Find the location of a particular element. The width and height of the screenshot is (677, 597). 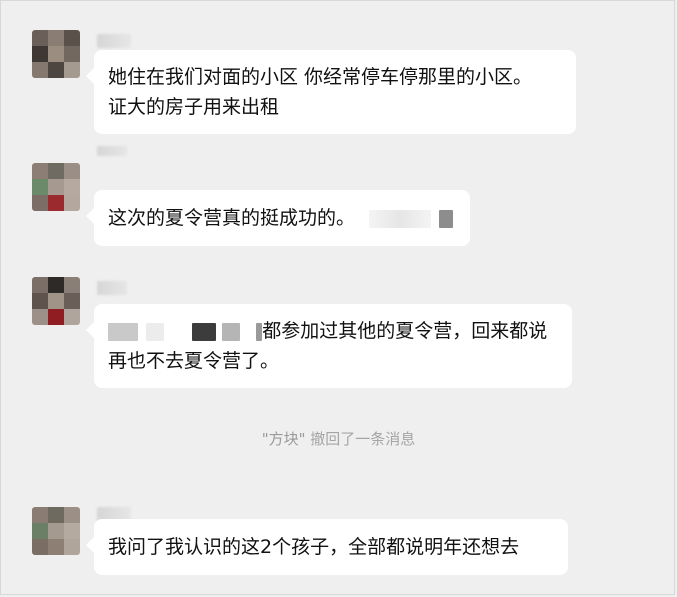

message-text: 都参加过其他的夏令营，回来都说 is located at coordinates (333, 331).